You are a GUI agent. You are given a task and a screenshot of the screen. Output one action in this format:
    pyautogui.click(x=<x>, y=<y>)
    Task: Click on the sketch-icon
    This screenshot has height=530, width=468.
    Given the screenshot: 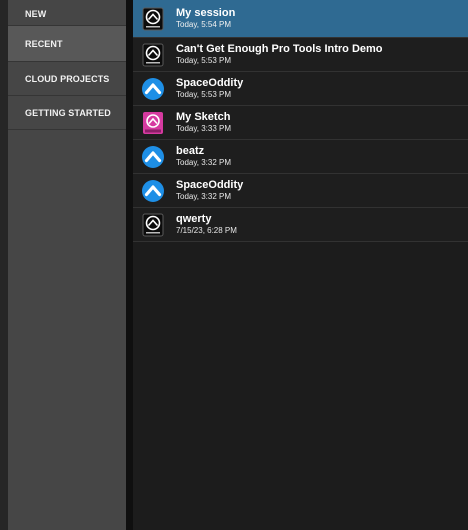 What is the action you would take?
    pyautogui.click(x=153, y=123)
    